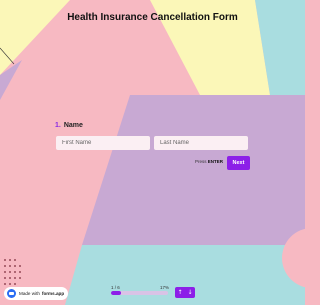 This screenshot has width=320, height=305. Describe the element at coordinates (165, 287) in the screenshot. I see `progress-percent: 17%` at that location.